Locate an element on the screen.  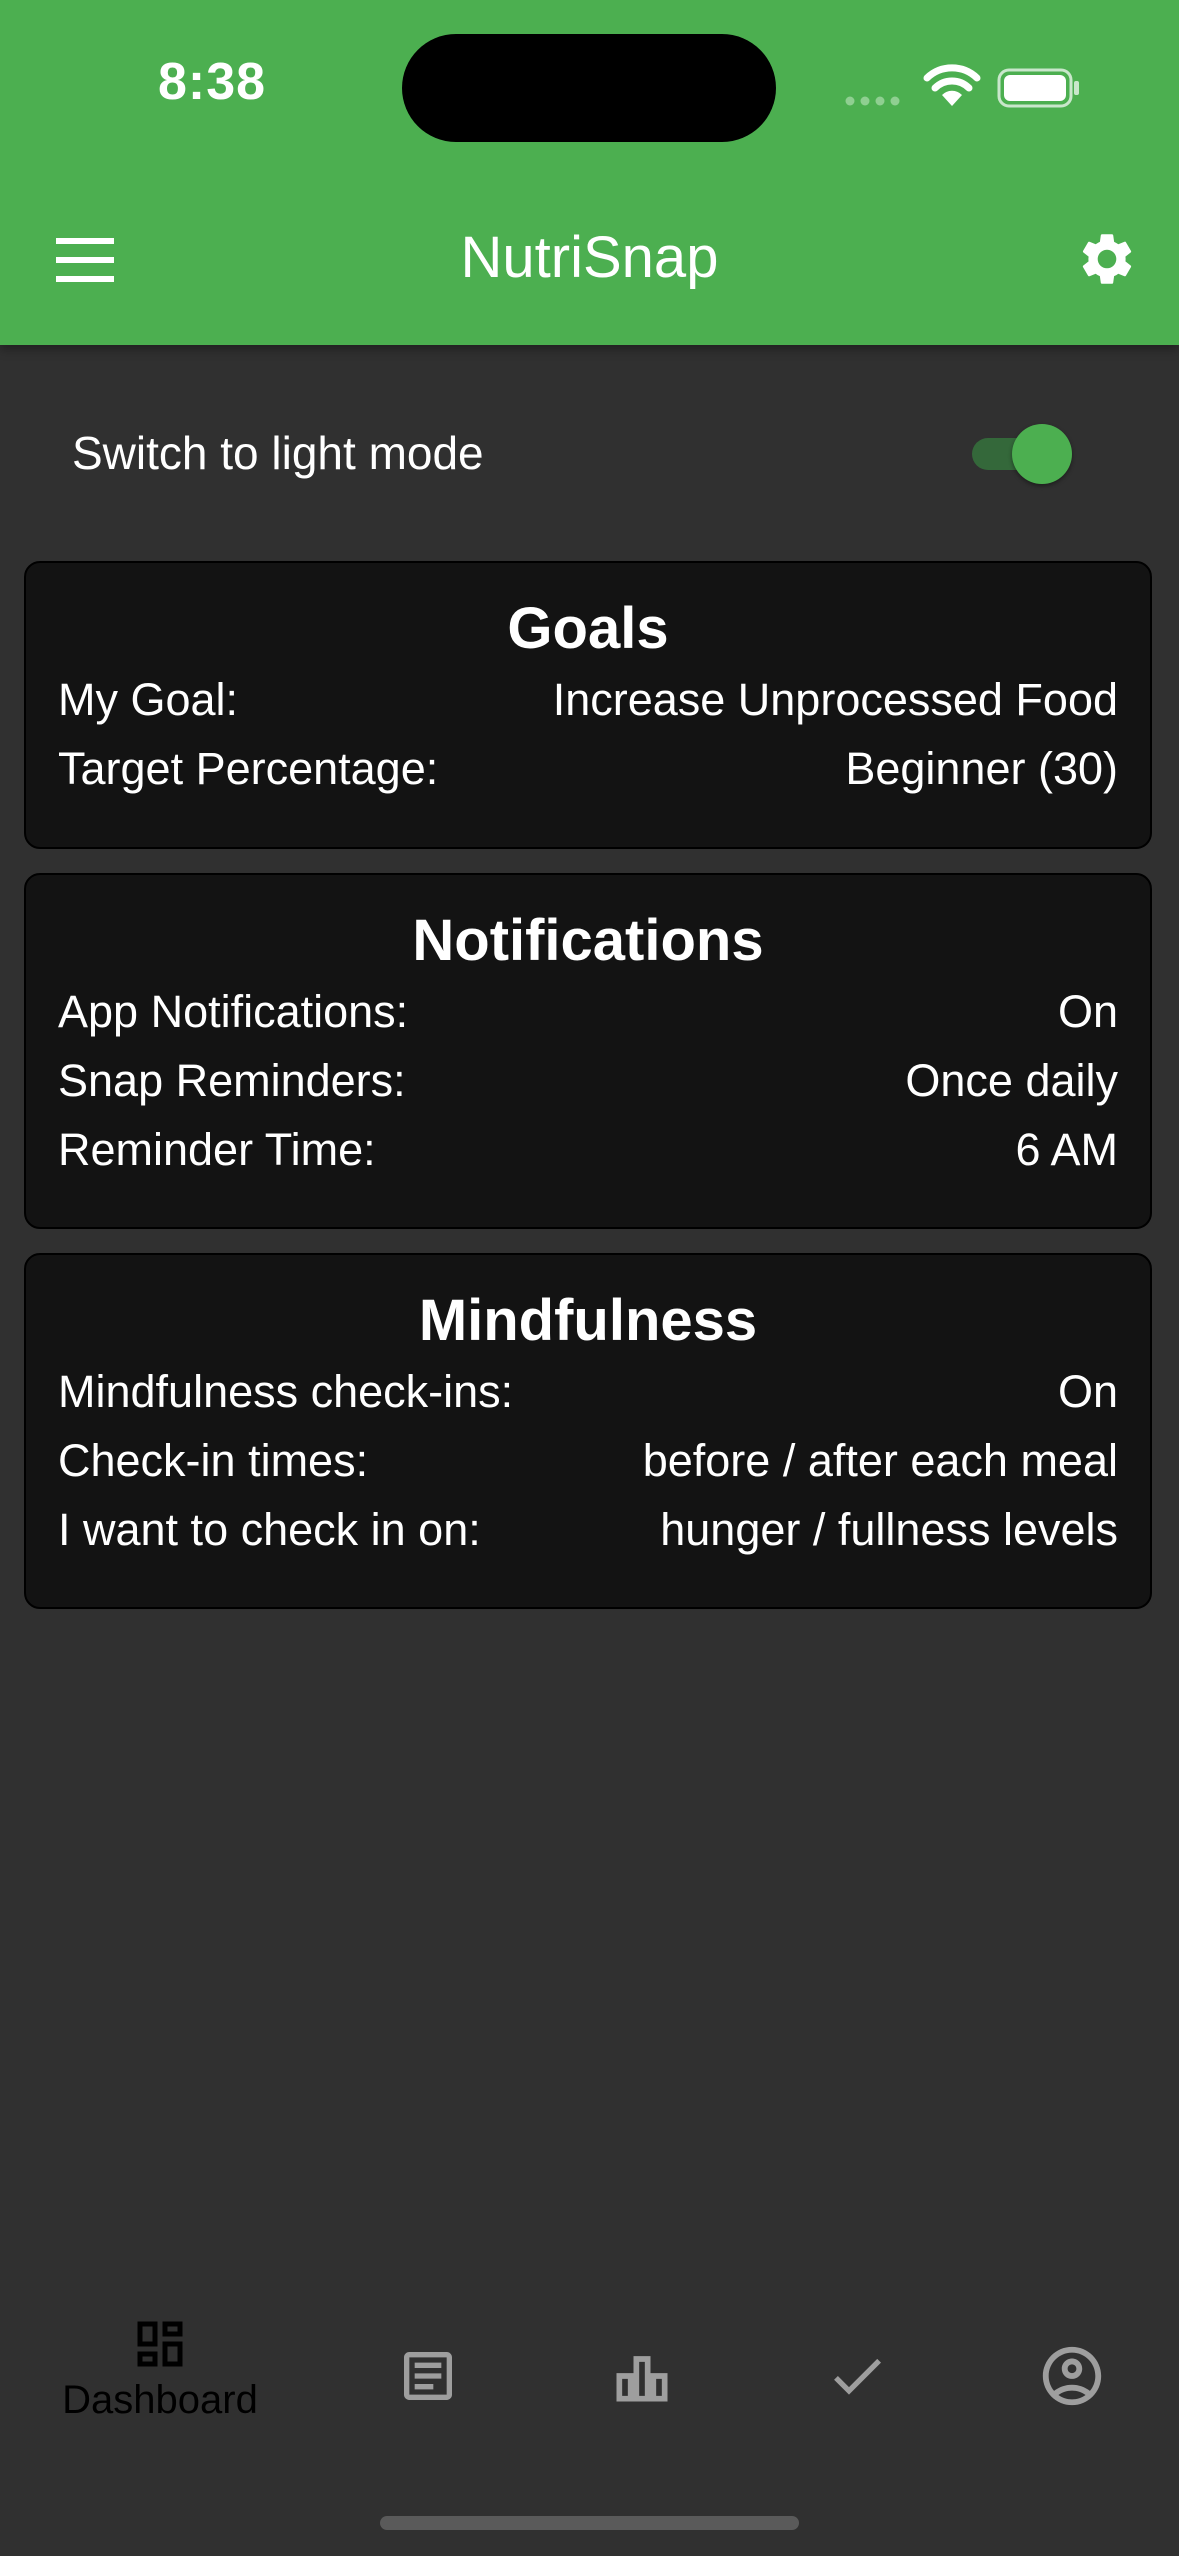
theme-toggle-switch is located at coordinates (1024, 453).